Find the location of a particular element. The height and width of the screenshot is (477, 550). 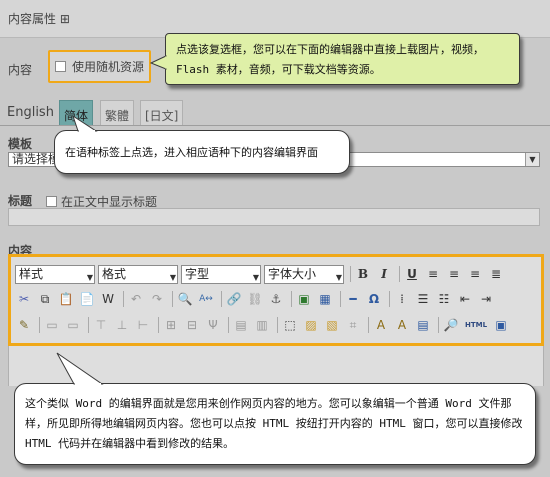

toolbar-row-1: 样式 ▼ 格式 ▼ 字型 ▼ 字体大小 ▼ B I U ≡ ≡ ≡ ≣ is located at coordinates (261, 274).